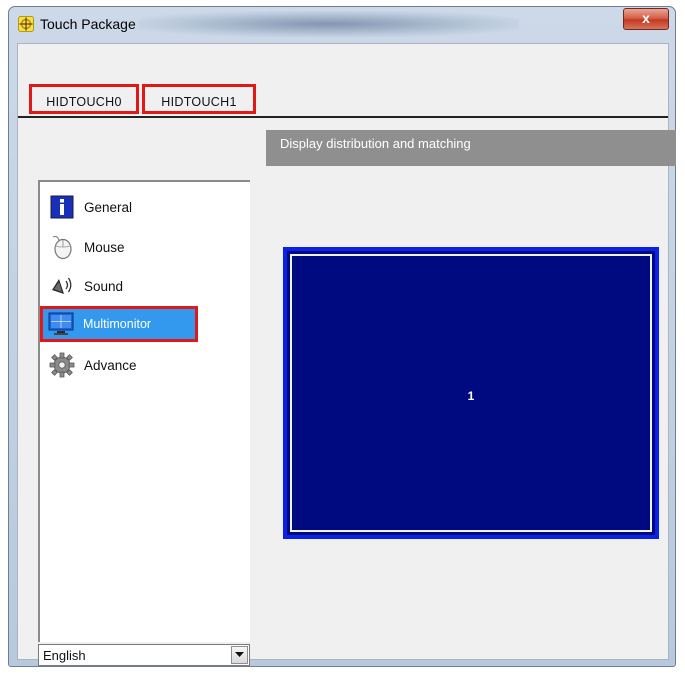  I want to click on nav-item-sound: Sound, so click(115, 286).